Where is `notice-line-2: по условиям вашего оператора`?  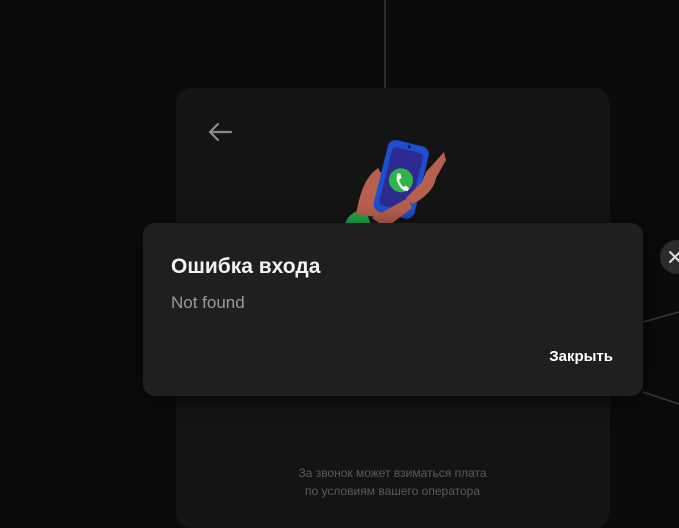
notice-line-2: по условиям вашего оператора is located at coordinates (392, 491).